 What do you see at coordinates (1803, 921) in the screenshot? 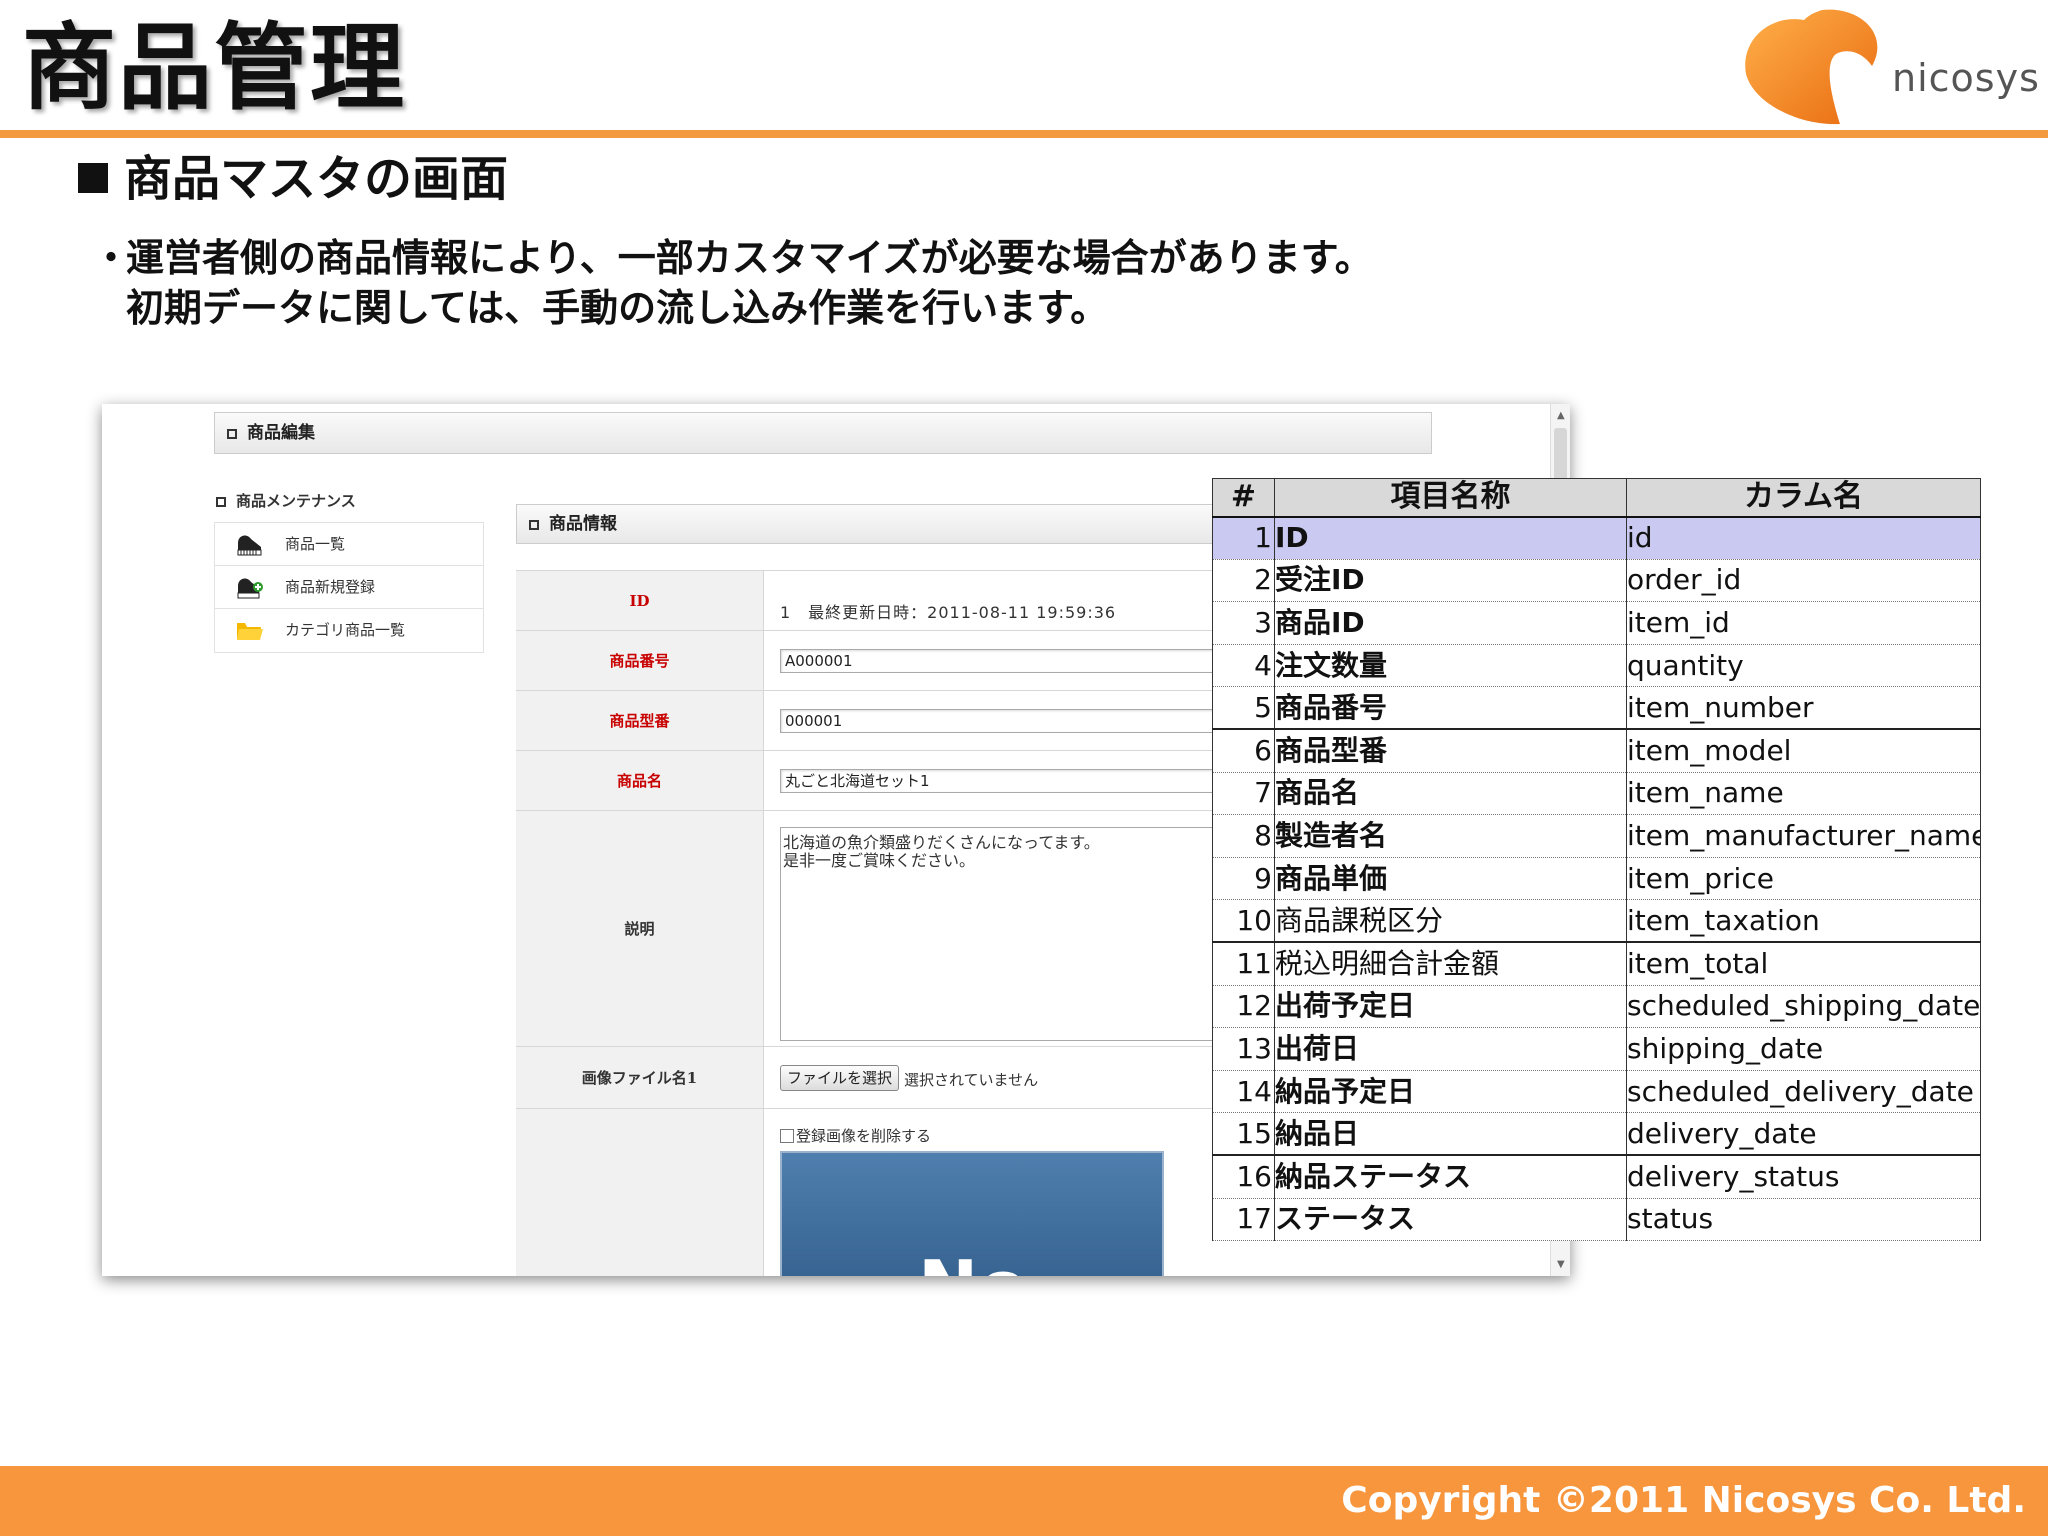
I see `row-column-name: item_taxation` at bounding box center [1803, 921].